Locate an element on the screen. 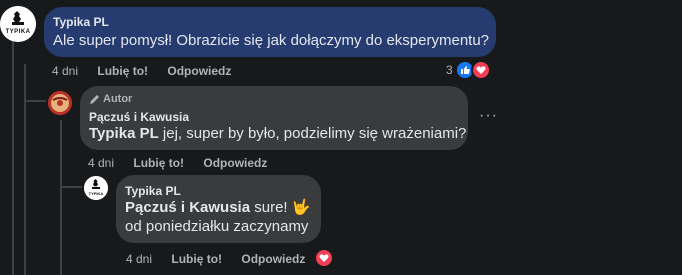  reaction-summary is located at coordinates (324, 258).